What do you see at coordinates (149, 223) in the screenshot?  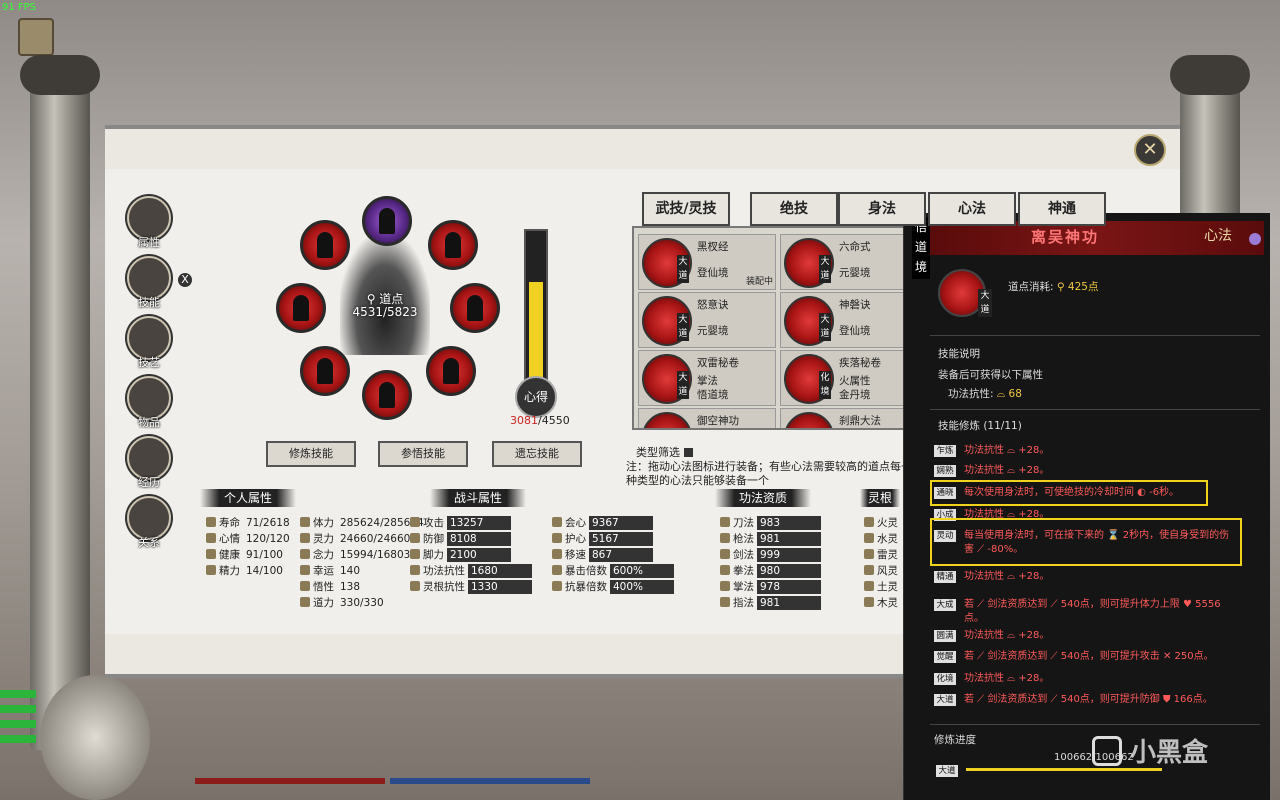 I see `nav-attributes: 属性` at bounding box center [149, 223].